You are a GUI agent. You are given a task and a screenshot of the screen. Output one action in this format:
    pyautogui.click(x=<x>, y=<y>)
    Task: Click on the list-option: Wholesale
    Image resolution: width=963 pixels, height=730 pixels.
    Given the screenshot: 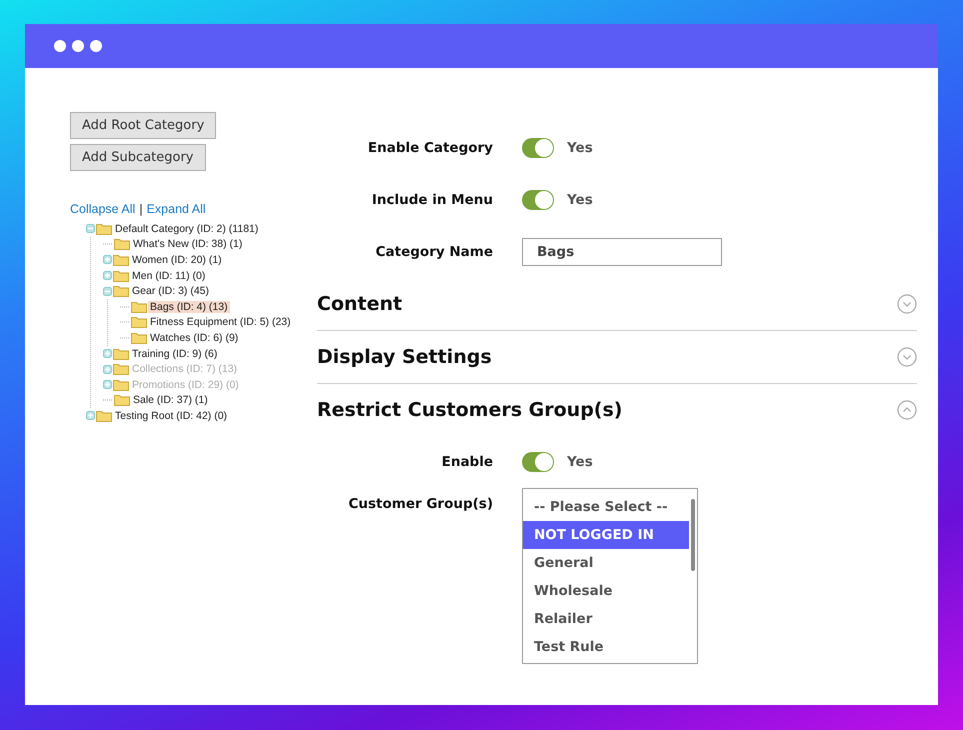 What is the action you would take?
    pyautogui.click(x=606, y=591)
    